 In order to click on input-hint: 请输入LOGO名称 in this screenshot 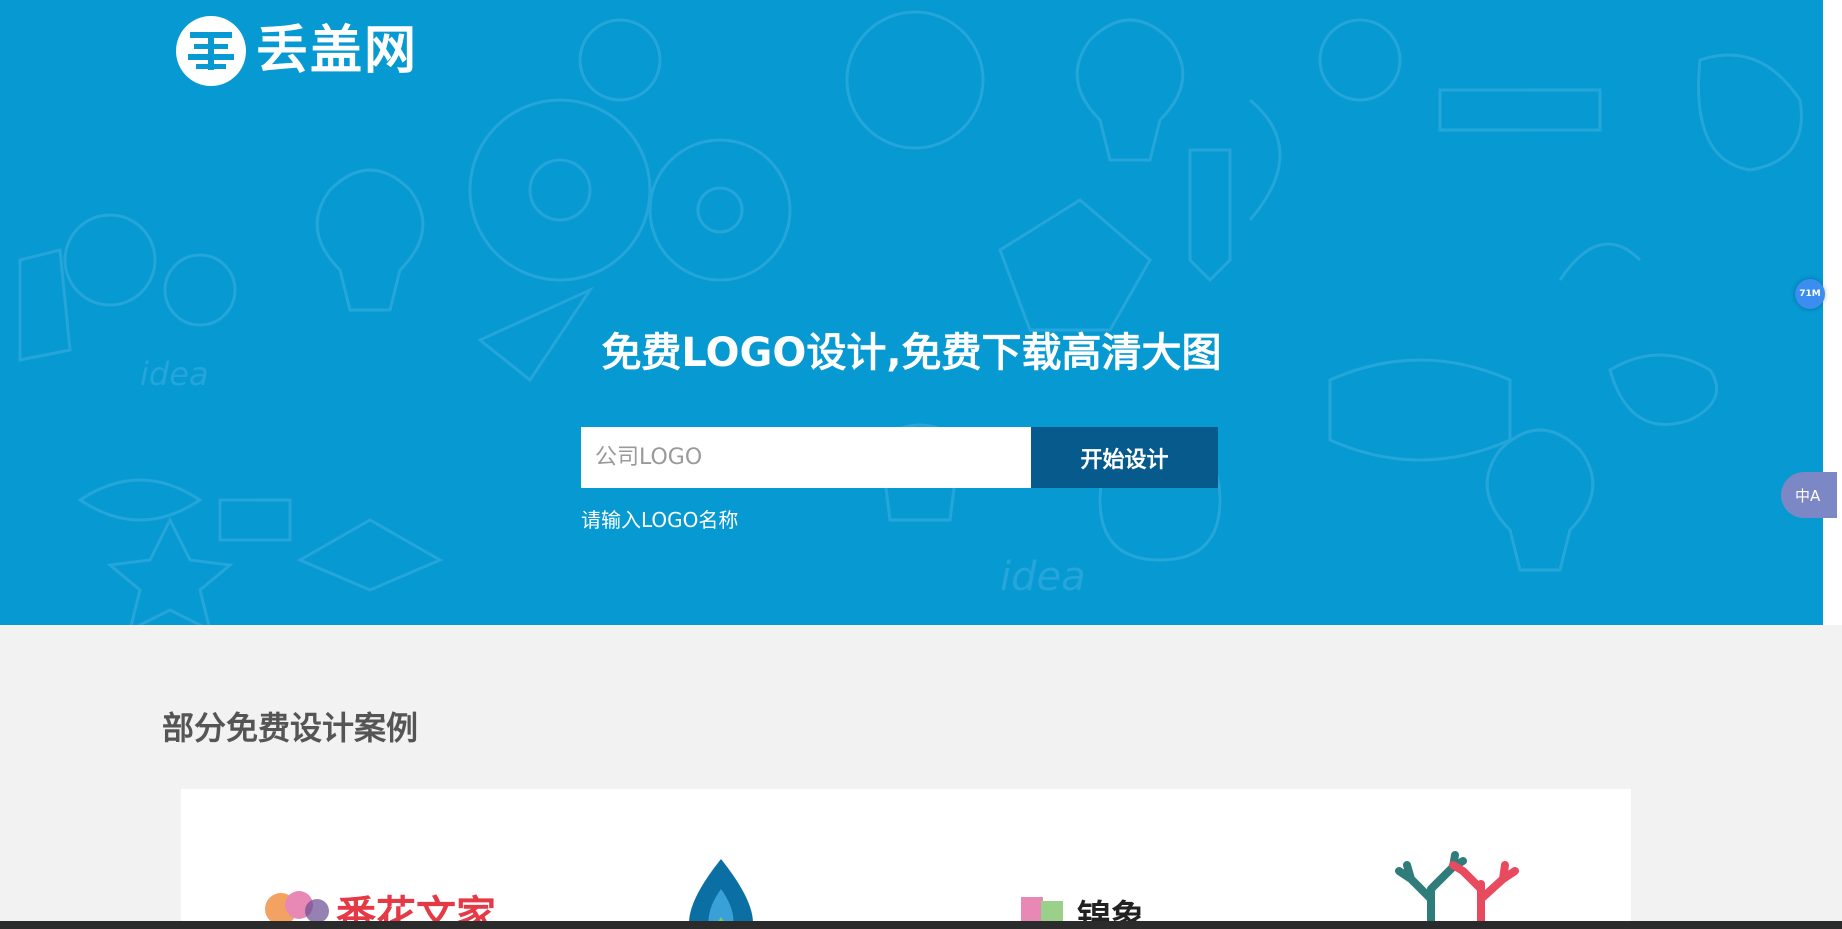, I will do `click(660, 520)`.